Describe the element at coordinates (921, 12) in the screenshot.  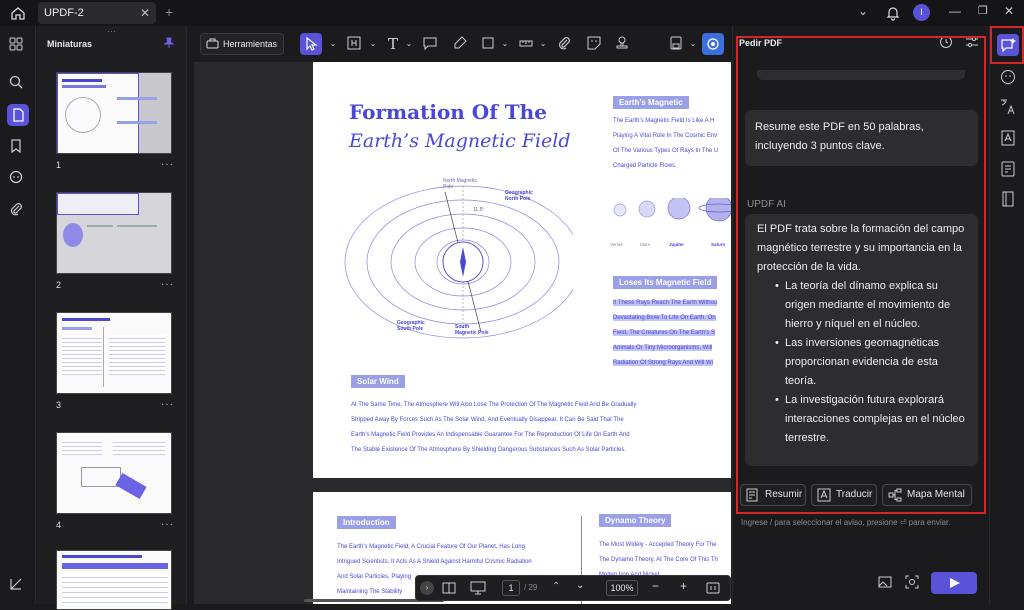
I see `avatar: I` at that location.